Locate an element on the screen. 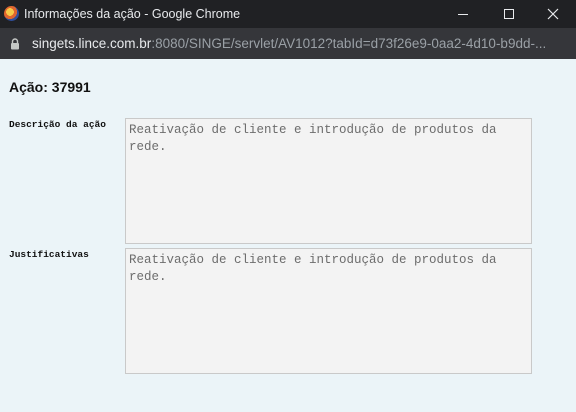 The image size is (576, 412). page-title: Ação: 37991 is located at coordinates (50, 87).